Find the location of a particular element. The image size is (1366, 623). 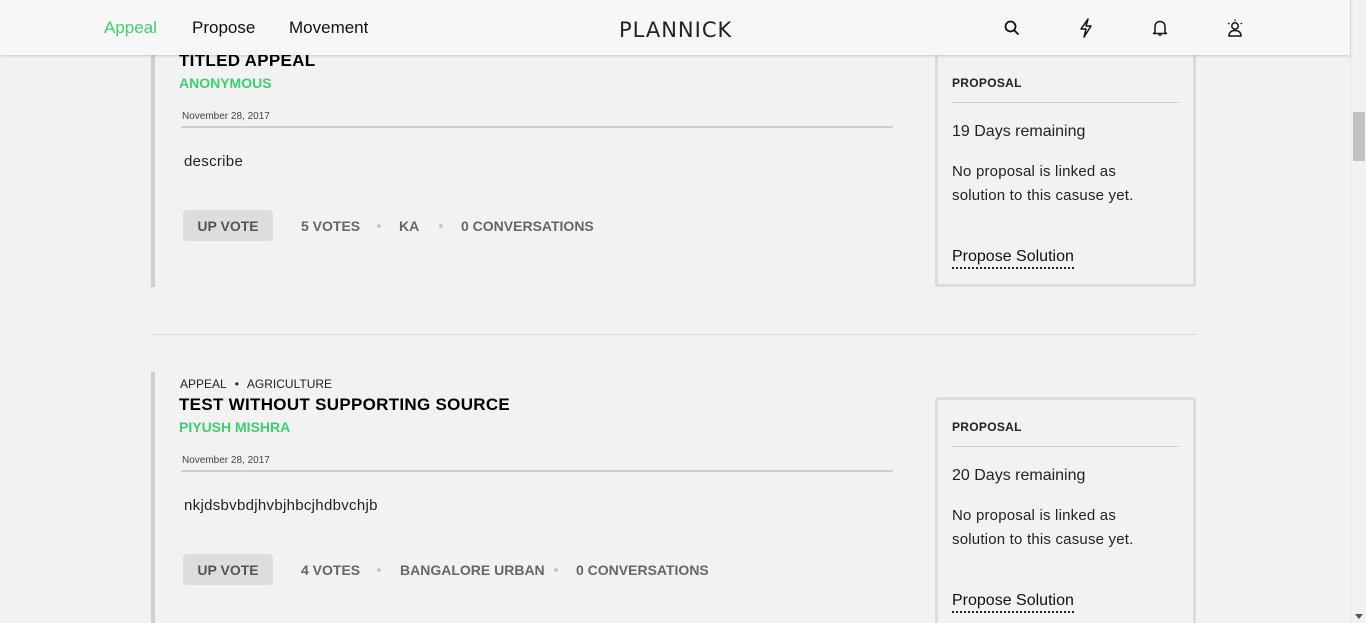

lightning-icon is located at coordinates (1086, 28).